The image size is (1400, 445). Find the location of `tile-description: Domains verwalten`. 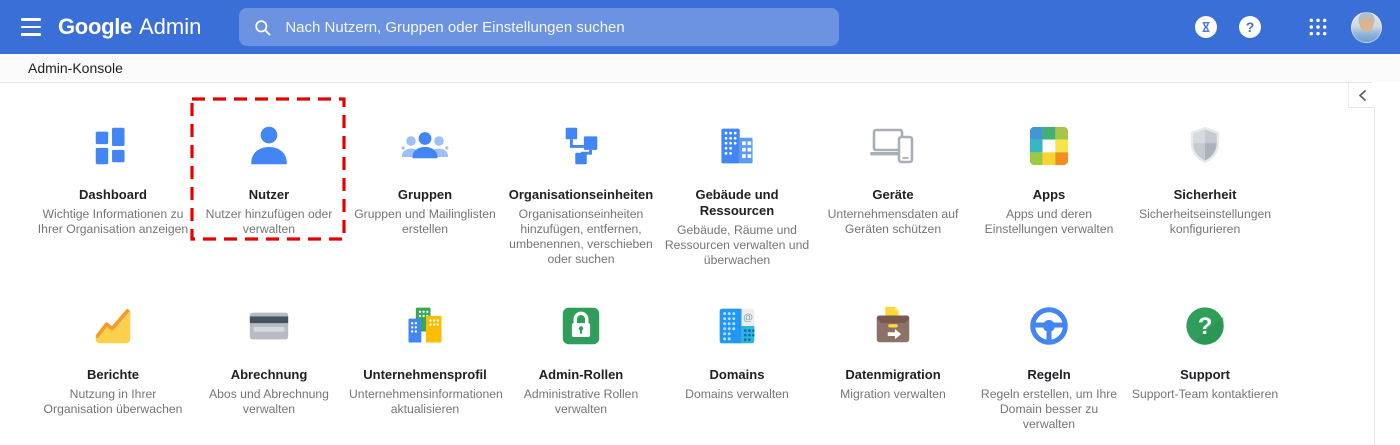

tile-description: Domains verwalten is located at coordinates (737, 394).